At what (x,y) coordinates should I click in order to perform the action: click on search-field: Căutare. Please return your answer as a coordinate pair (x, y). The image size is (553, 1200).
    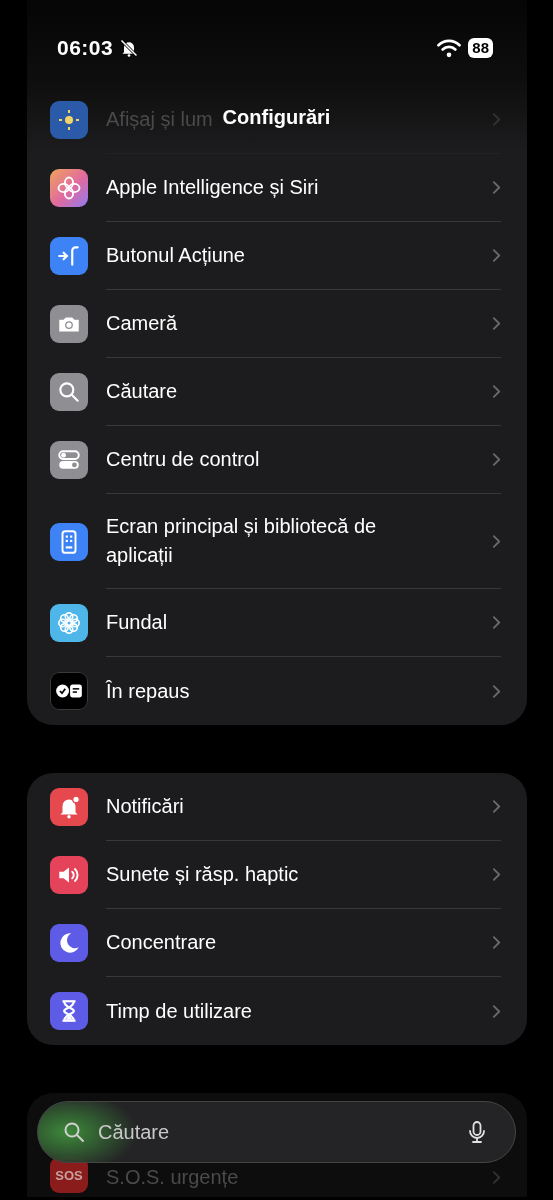
    Looking at the image, I should click on (276, 1132).